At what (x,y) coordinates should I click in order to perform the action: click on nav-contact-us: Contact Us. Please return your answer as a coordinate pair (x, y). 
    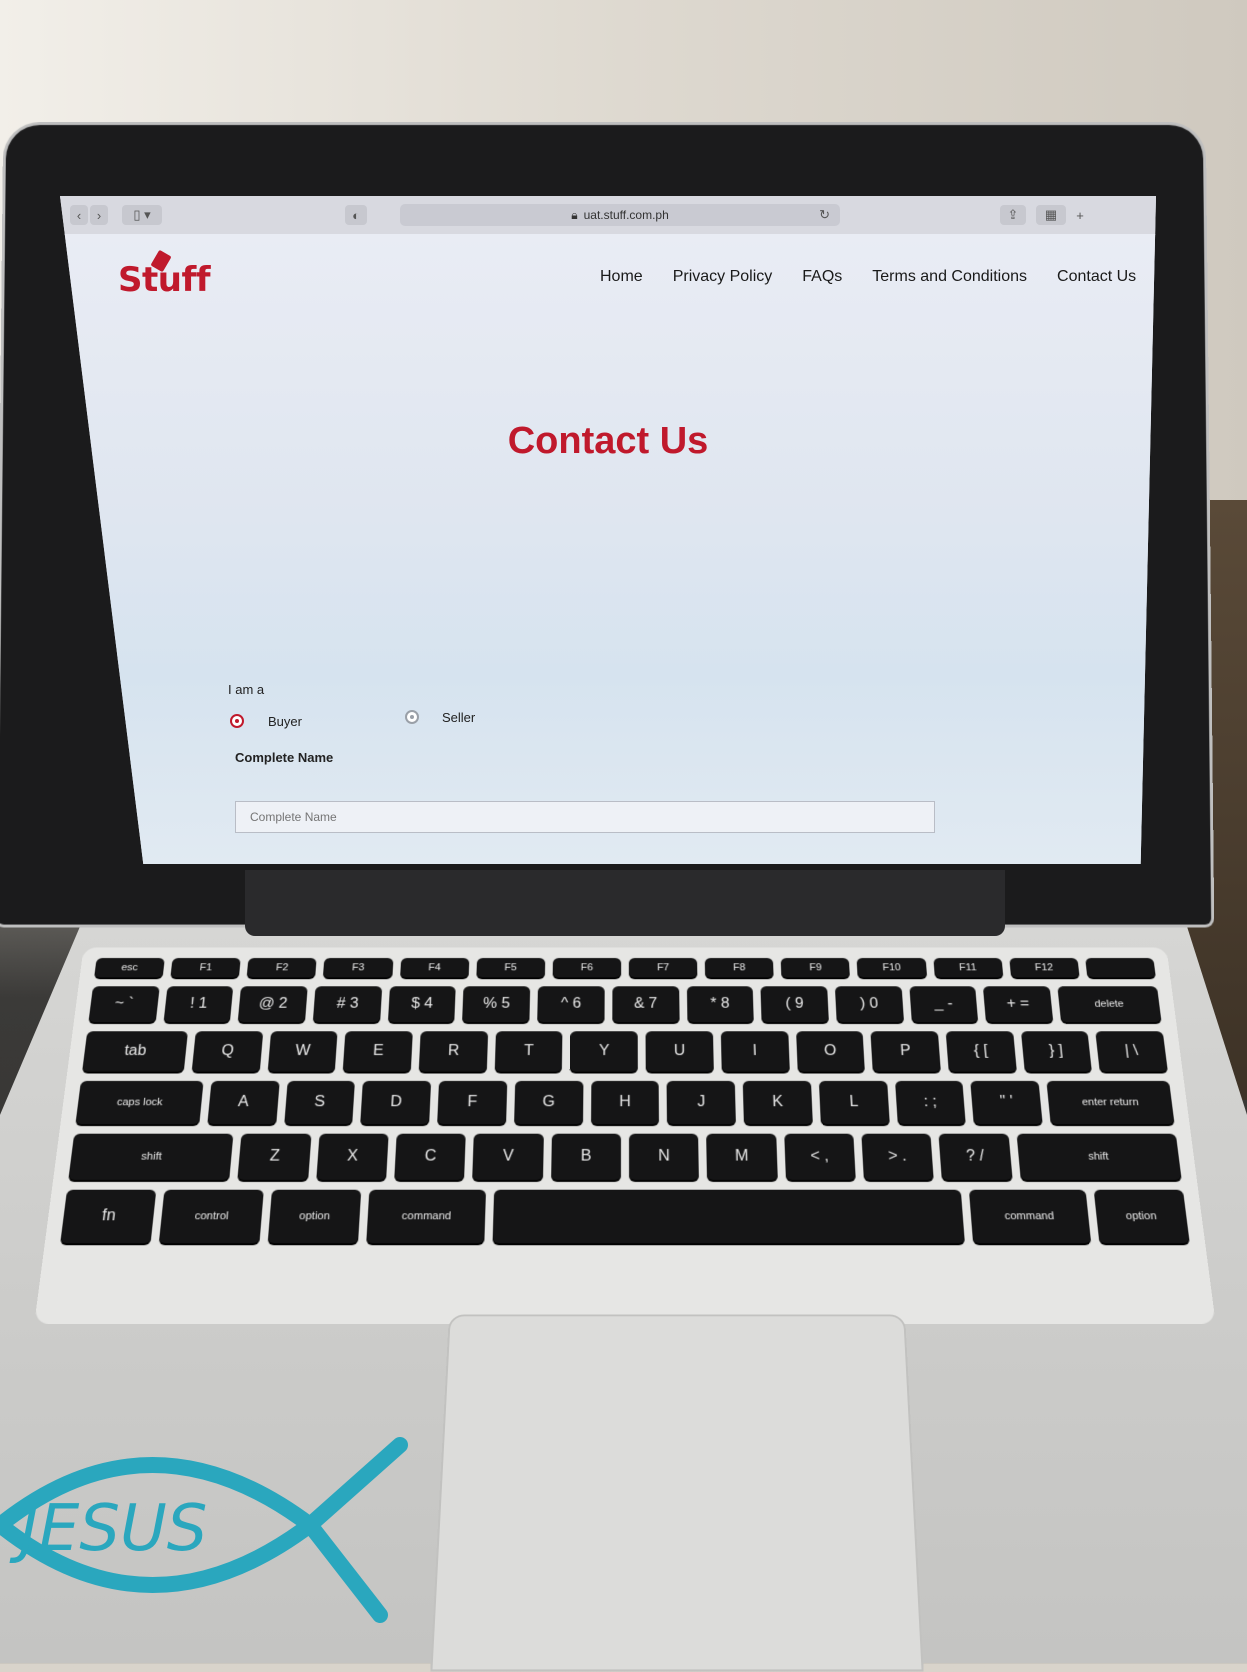
    Looking at the image, I should click on (1096, 277).